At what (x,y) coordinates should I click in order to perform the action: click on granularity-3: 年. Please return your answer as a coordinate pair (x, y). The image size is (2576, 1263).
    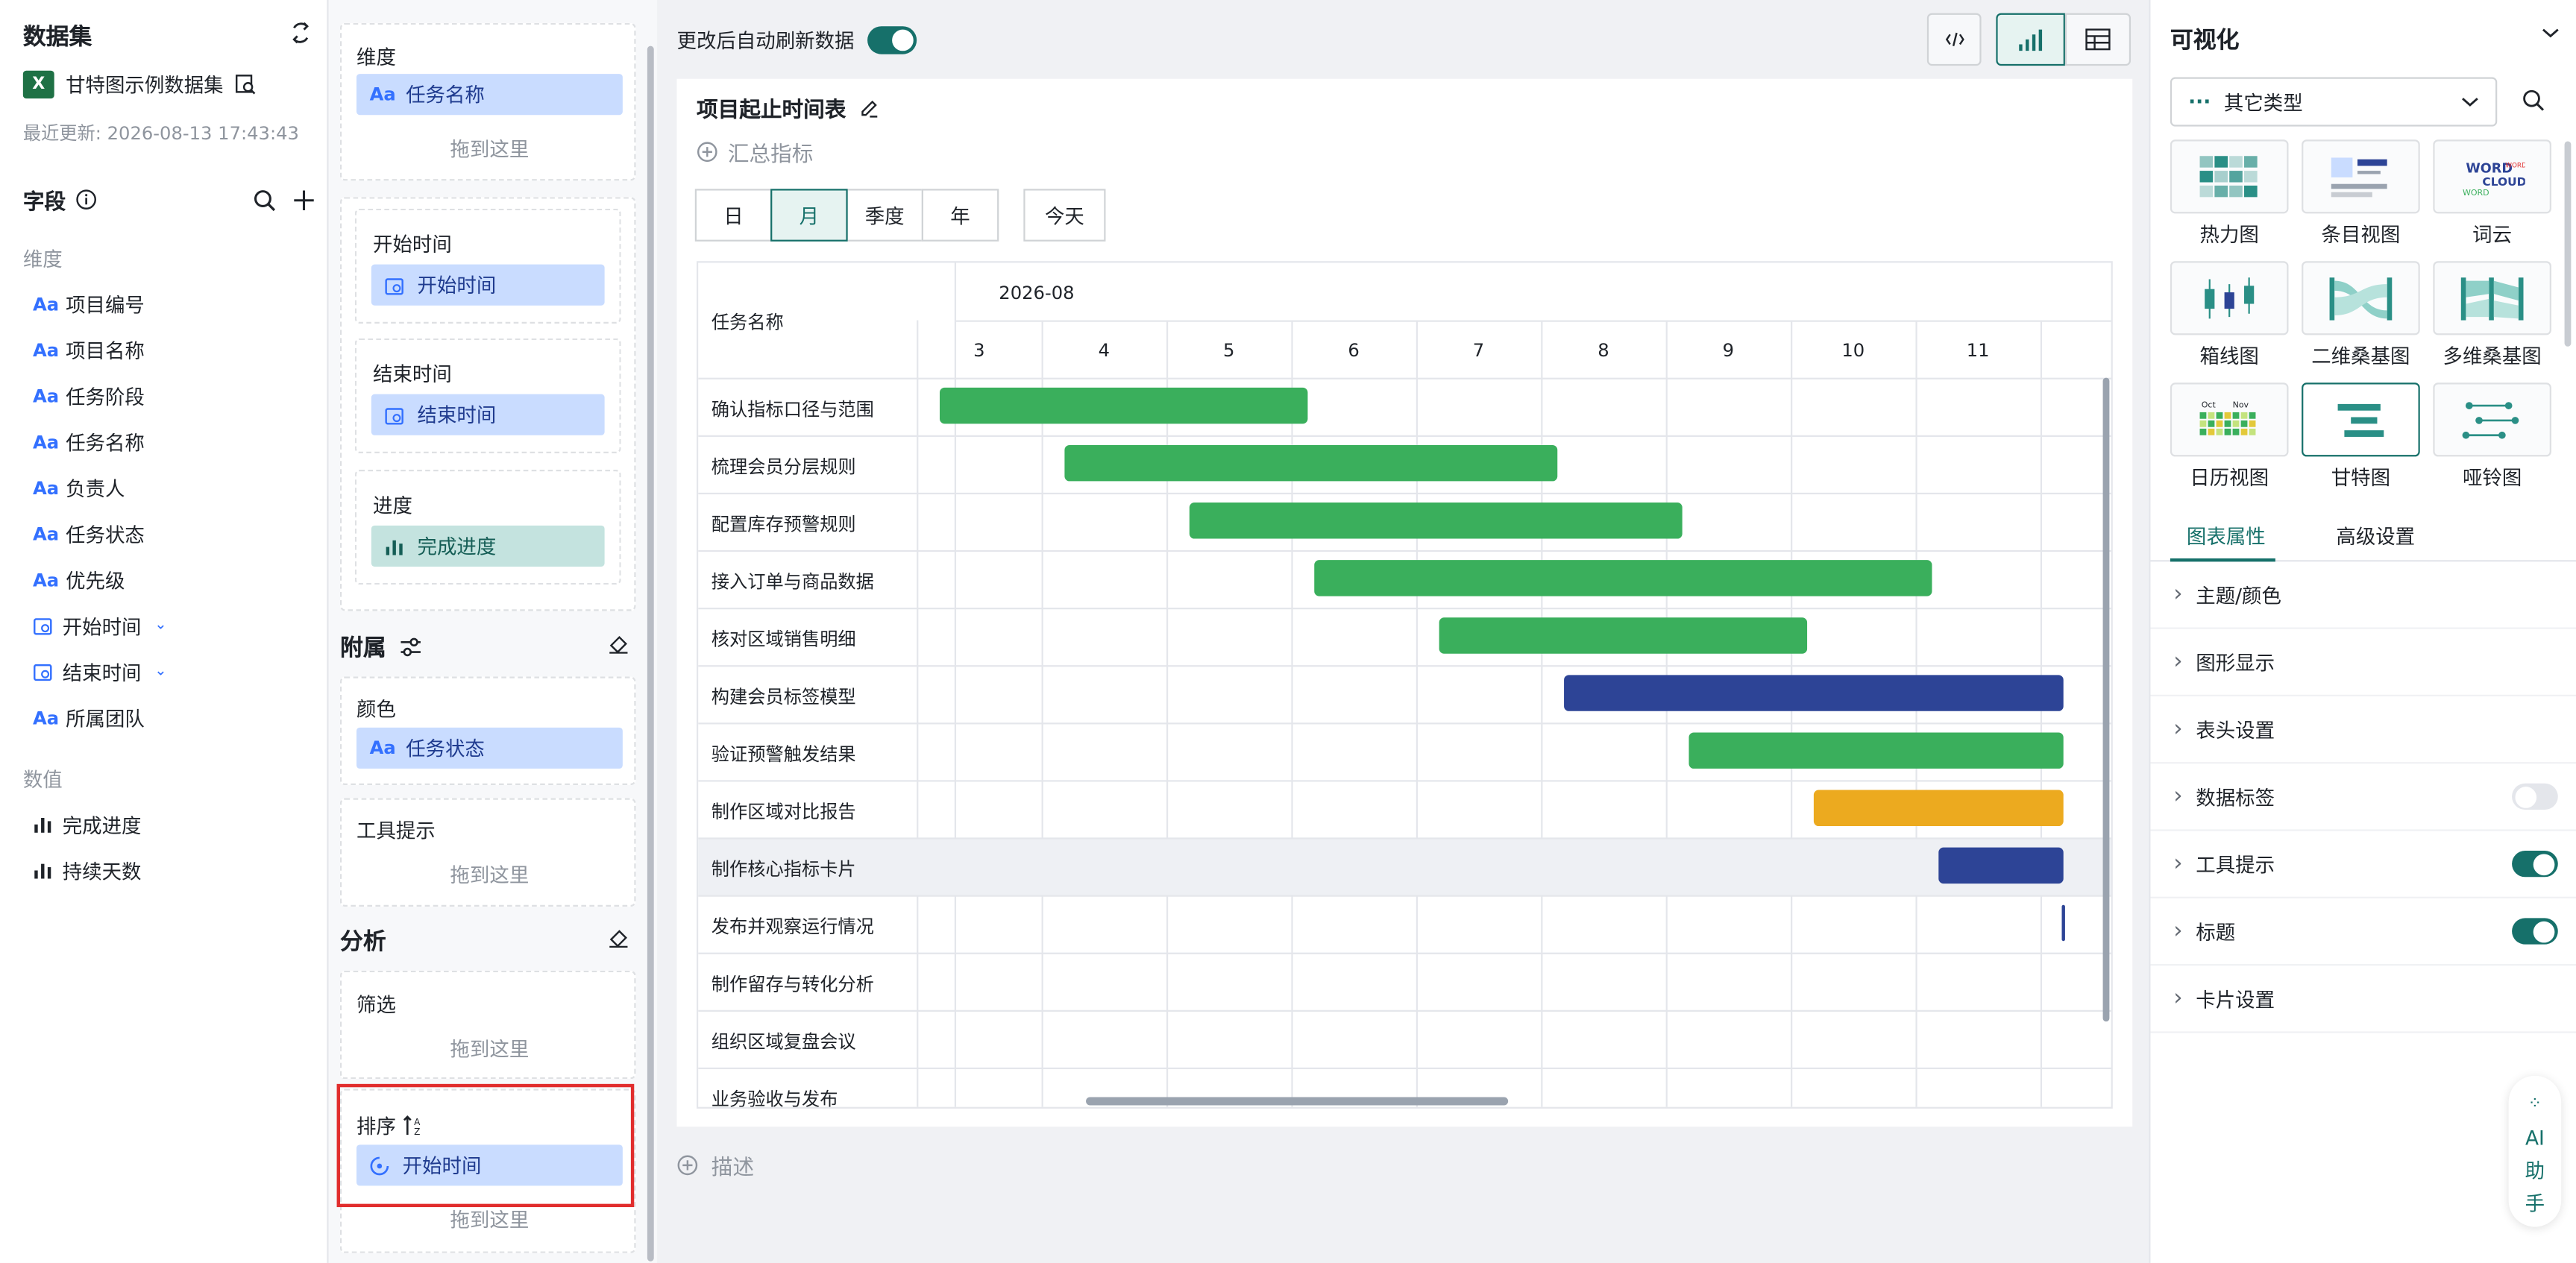
    Looking at the image, I should click on (960, 215).